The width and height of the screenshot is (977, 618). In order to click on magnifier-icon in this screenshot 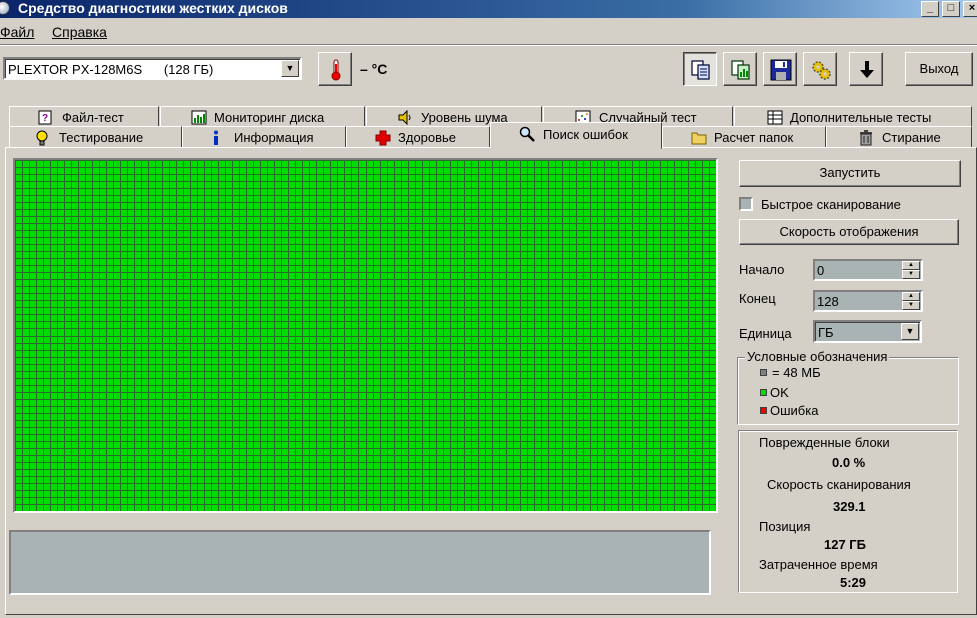, I will do `click(527, 134)`.